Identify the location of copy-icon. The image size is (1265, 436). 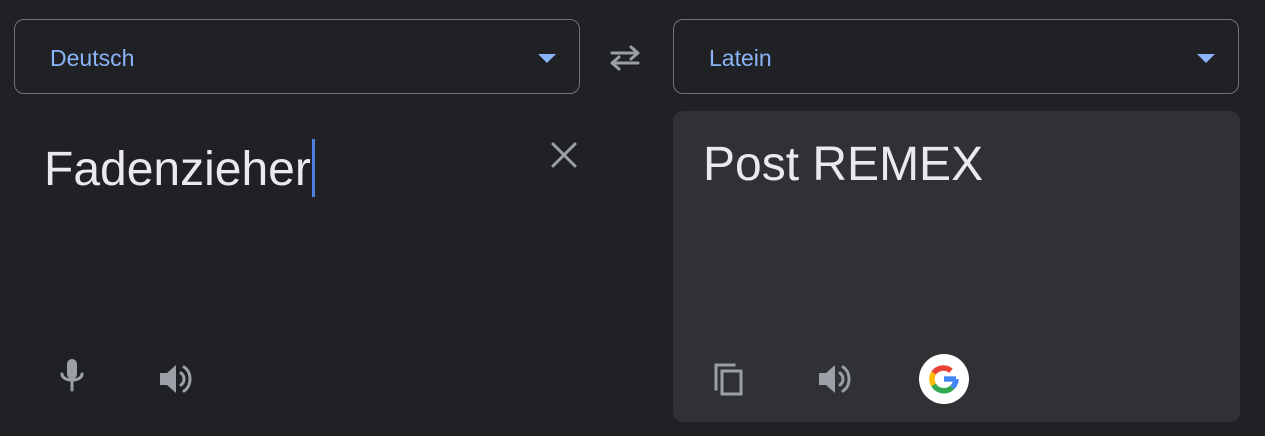
(728, 379).